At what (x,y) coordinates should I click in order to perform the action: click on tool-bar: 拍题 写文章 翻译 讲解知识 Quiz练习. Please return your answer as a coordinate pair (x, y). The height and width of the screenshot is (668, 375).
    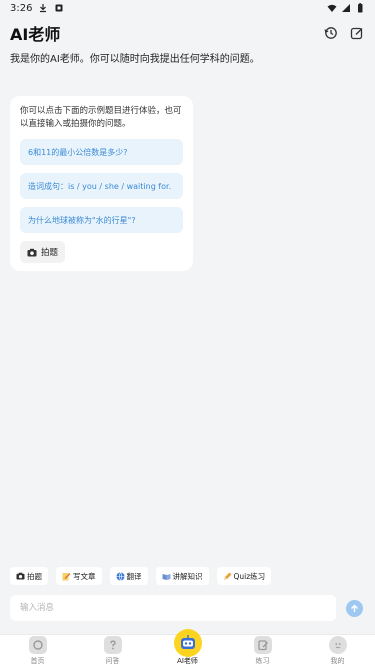
    Looking at the image, I should click on (141, 576).